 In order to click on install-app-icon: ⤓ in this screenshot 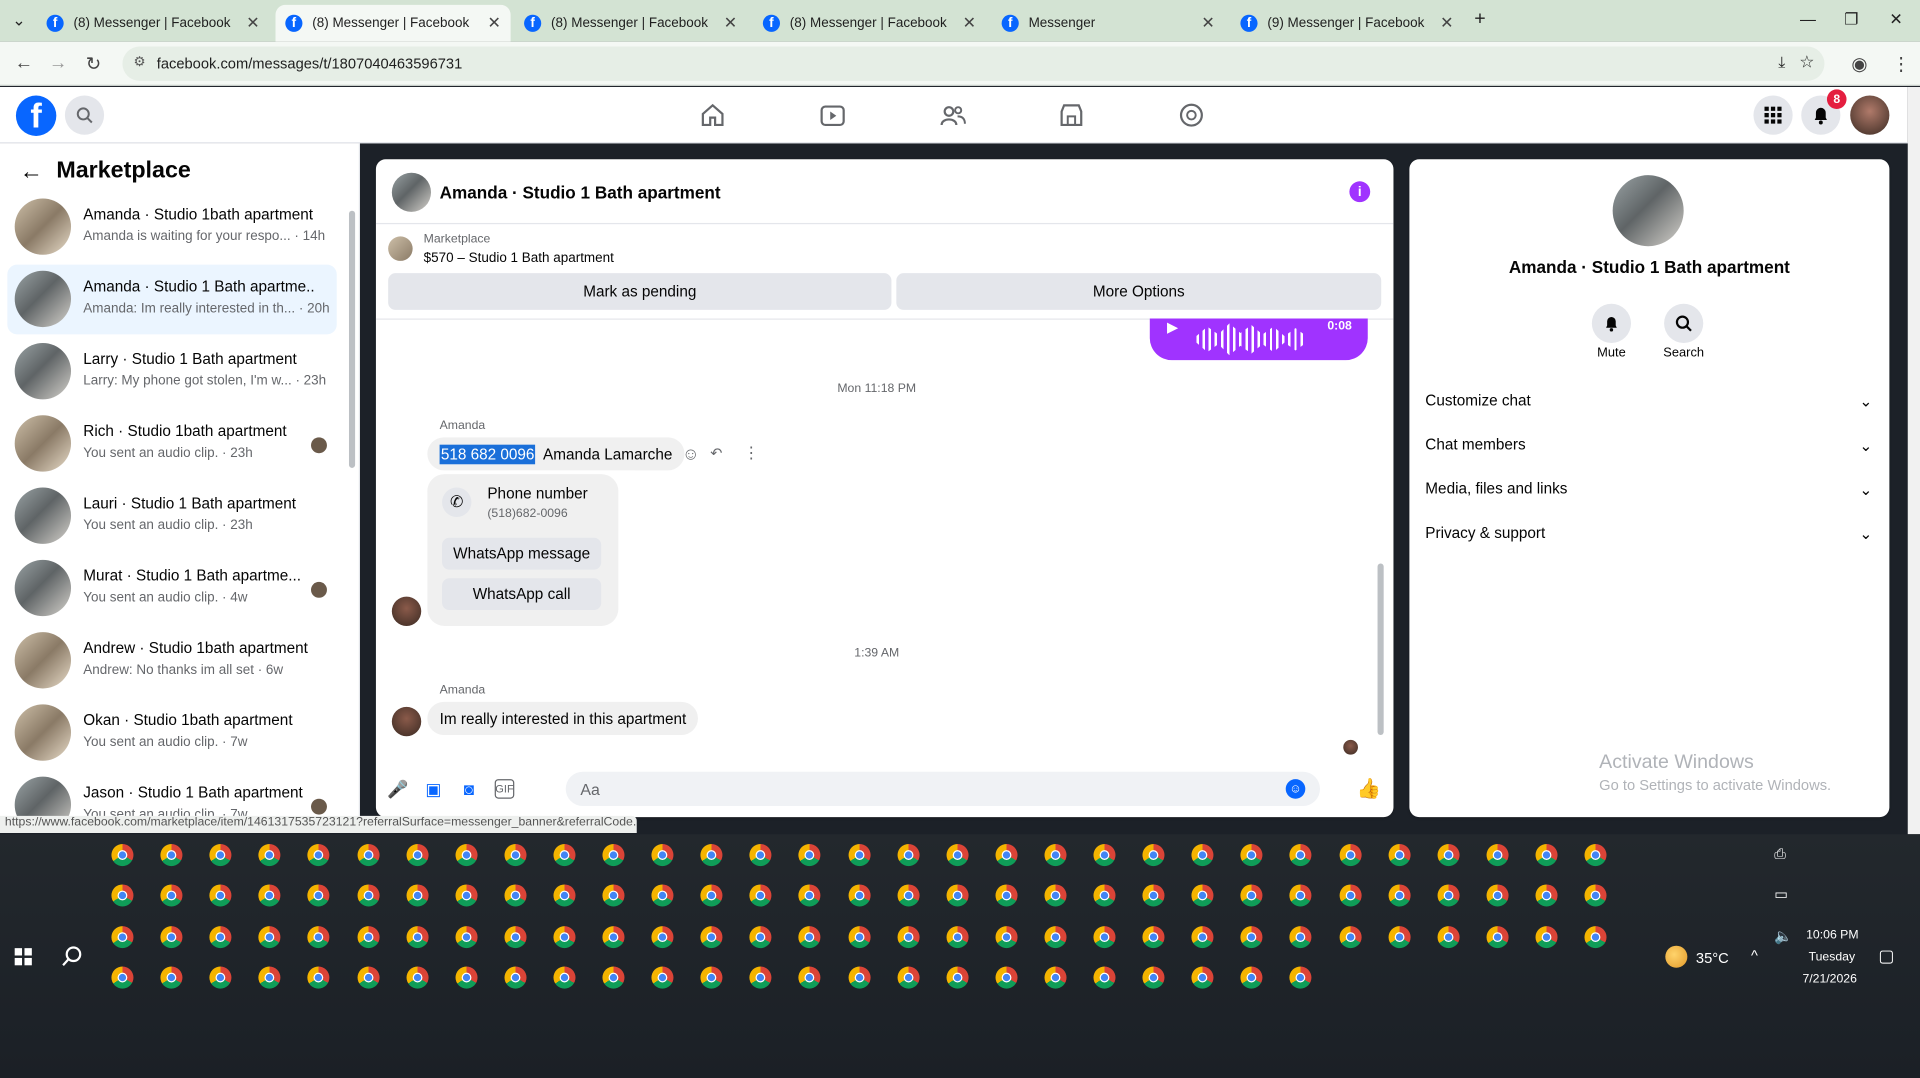, I will do `click(1781, 63)`.